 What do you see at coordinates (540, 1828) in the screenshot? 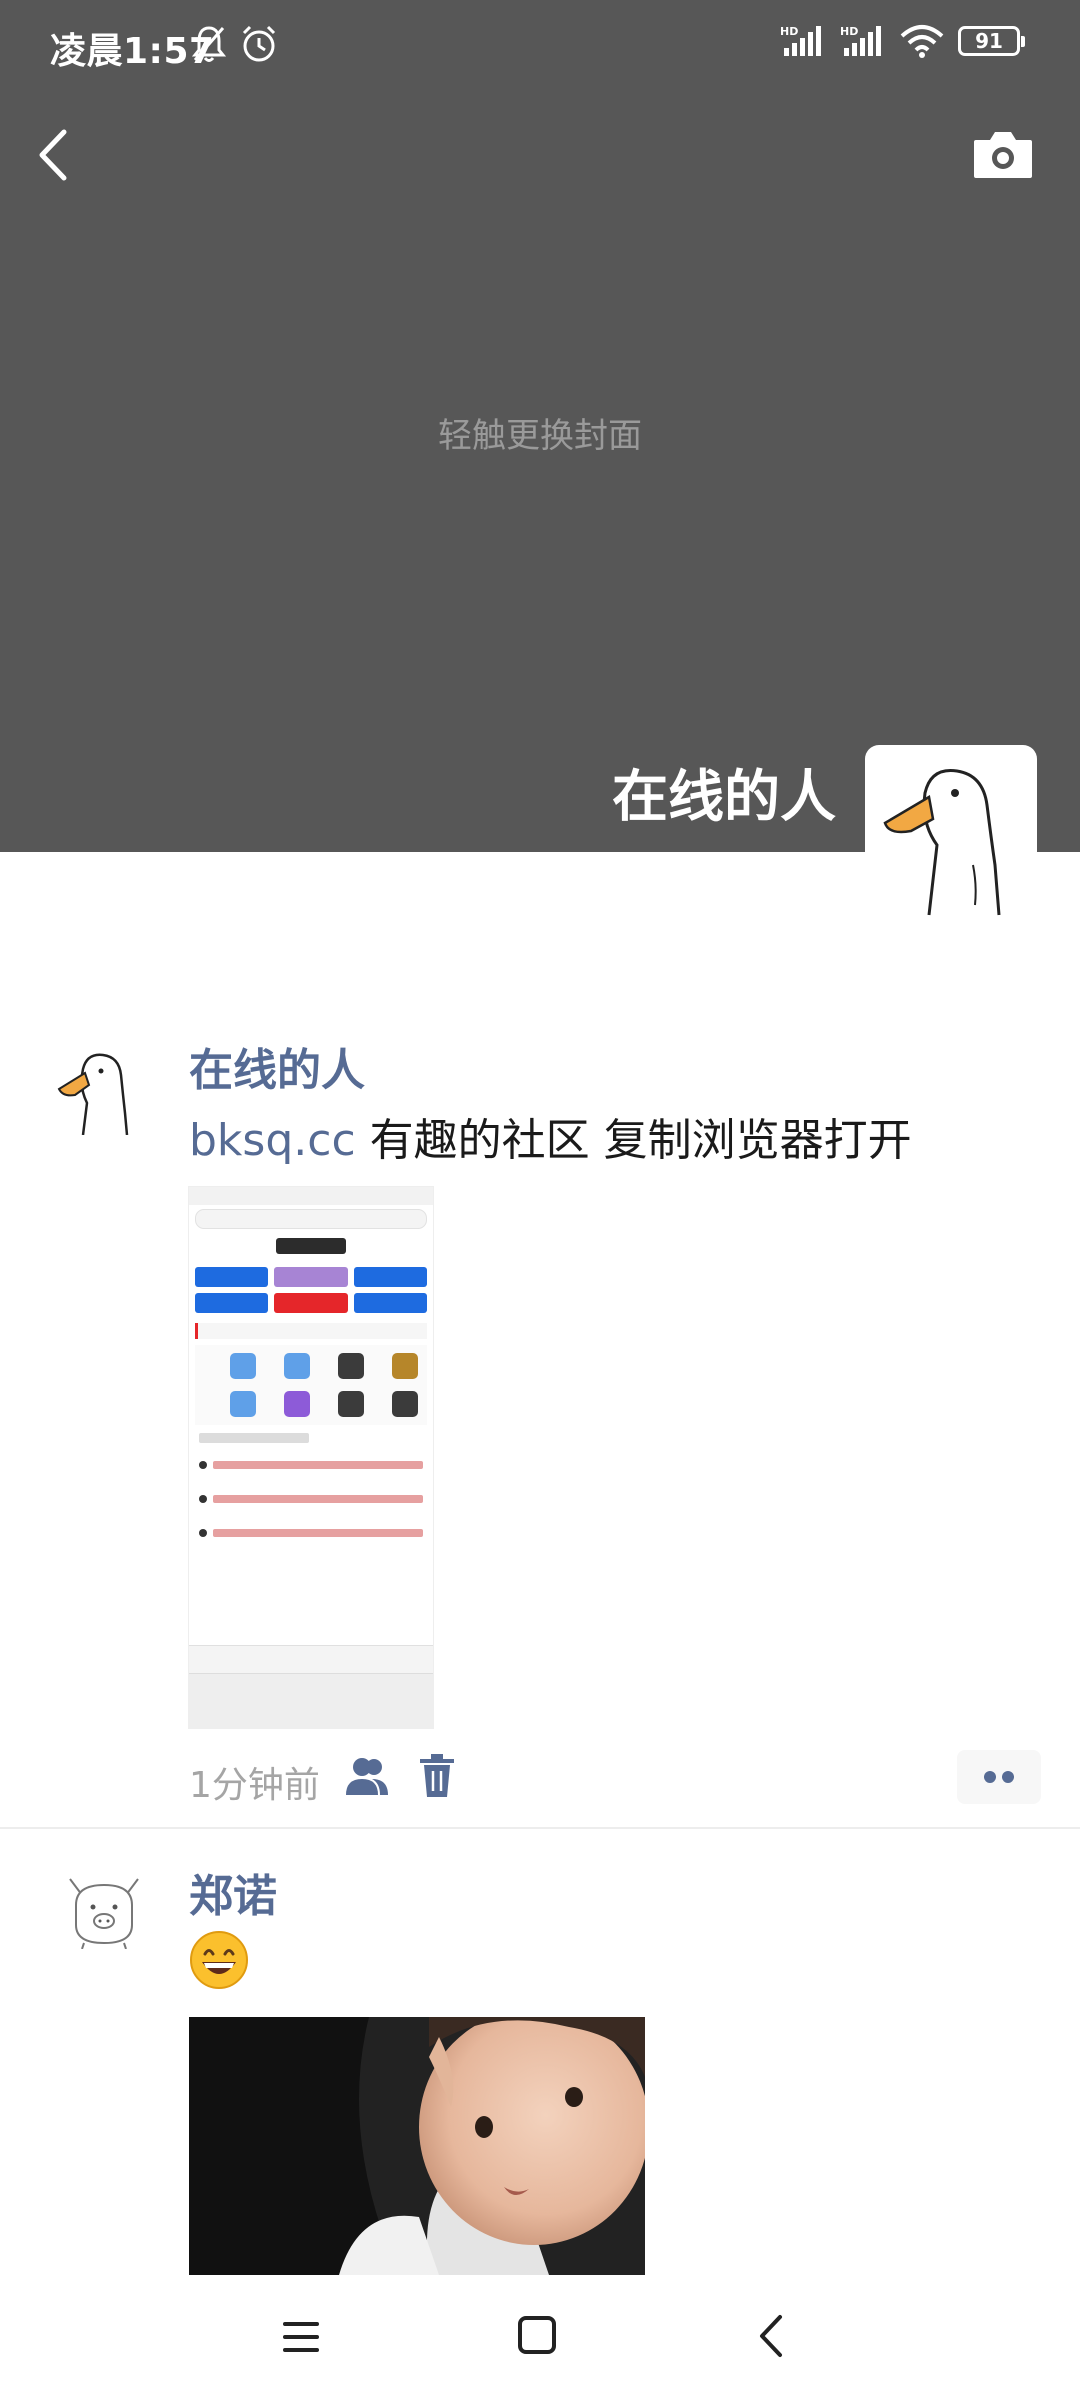
I see `post-divider` at bounding box center [540, 1828].